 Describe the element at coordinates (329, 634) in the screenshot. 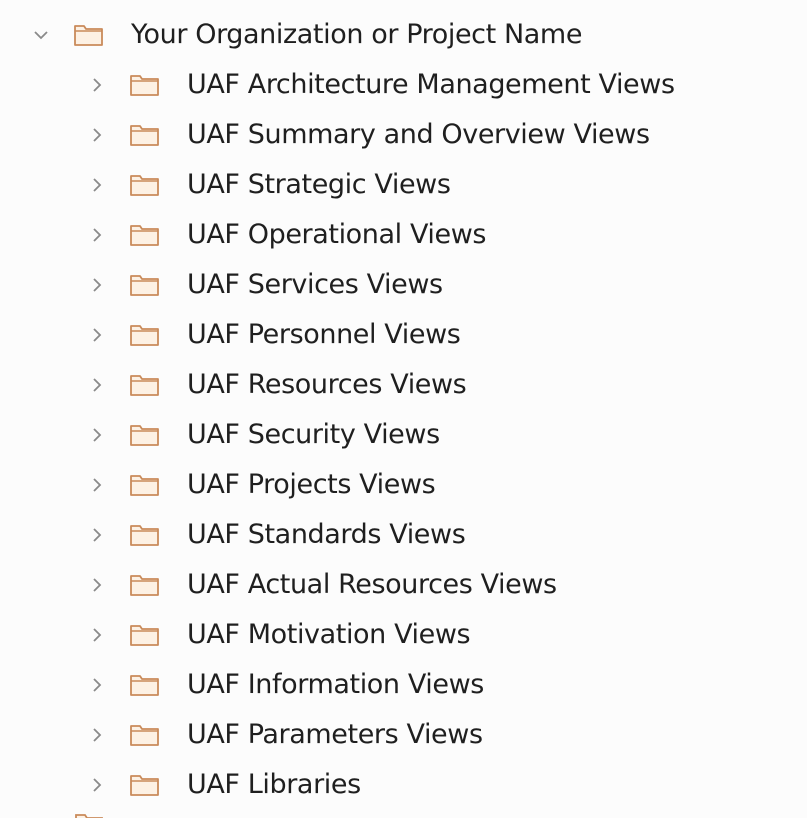

I see `tree-node-label: UAF Motivation Views` at that location.